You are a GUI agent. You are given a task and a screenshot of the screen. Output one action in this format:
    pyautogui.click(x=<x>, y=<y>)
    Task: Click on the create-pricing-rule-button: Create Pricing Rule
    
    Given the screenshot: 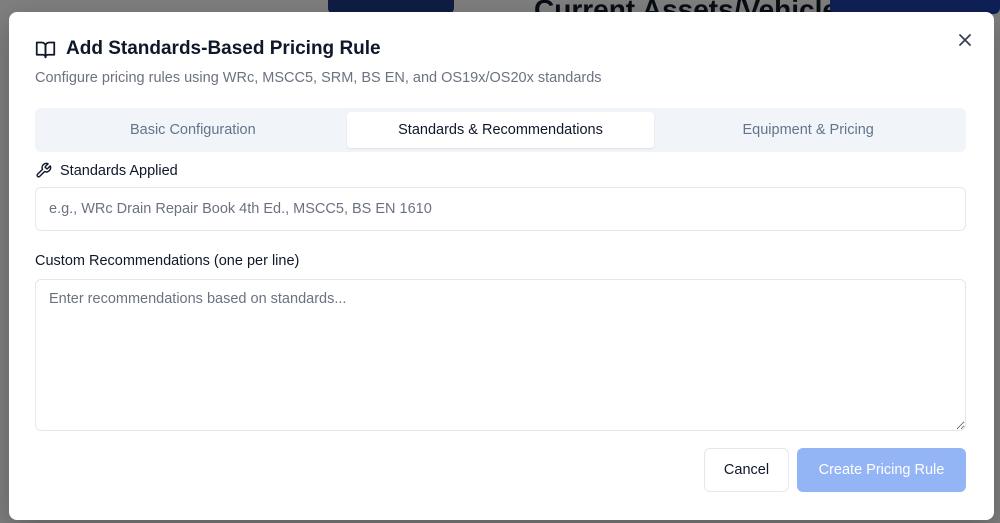 What is the action you would take?
    pyautogui.click(x=881, y=470)
    